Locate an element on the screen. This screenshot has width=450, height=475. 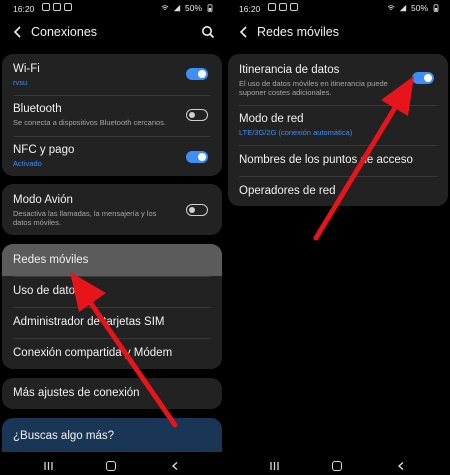
app-bar: Redes móviles is located at coordinates (338, 33).